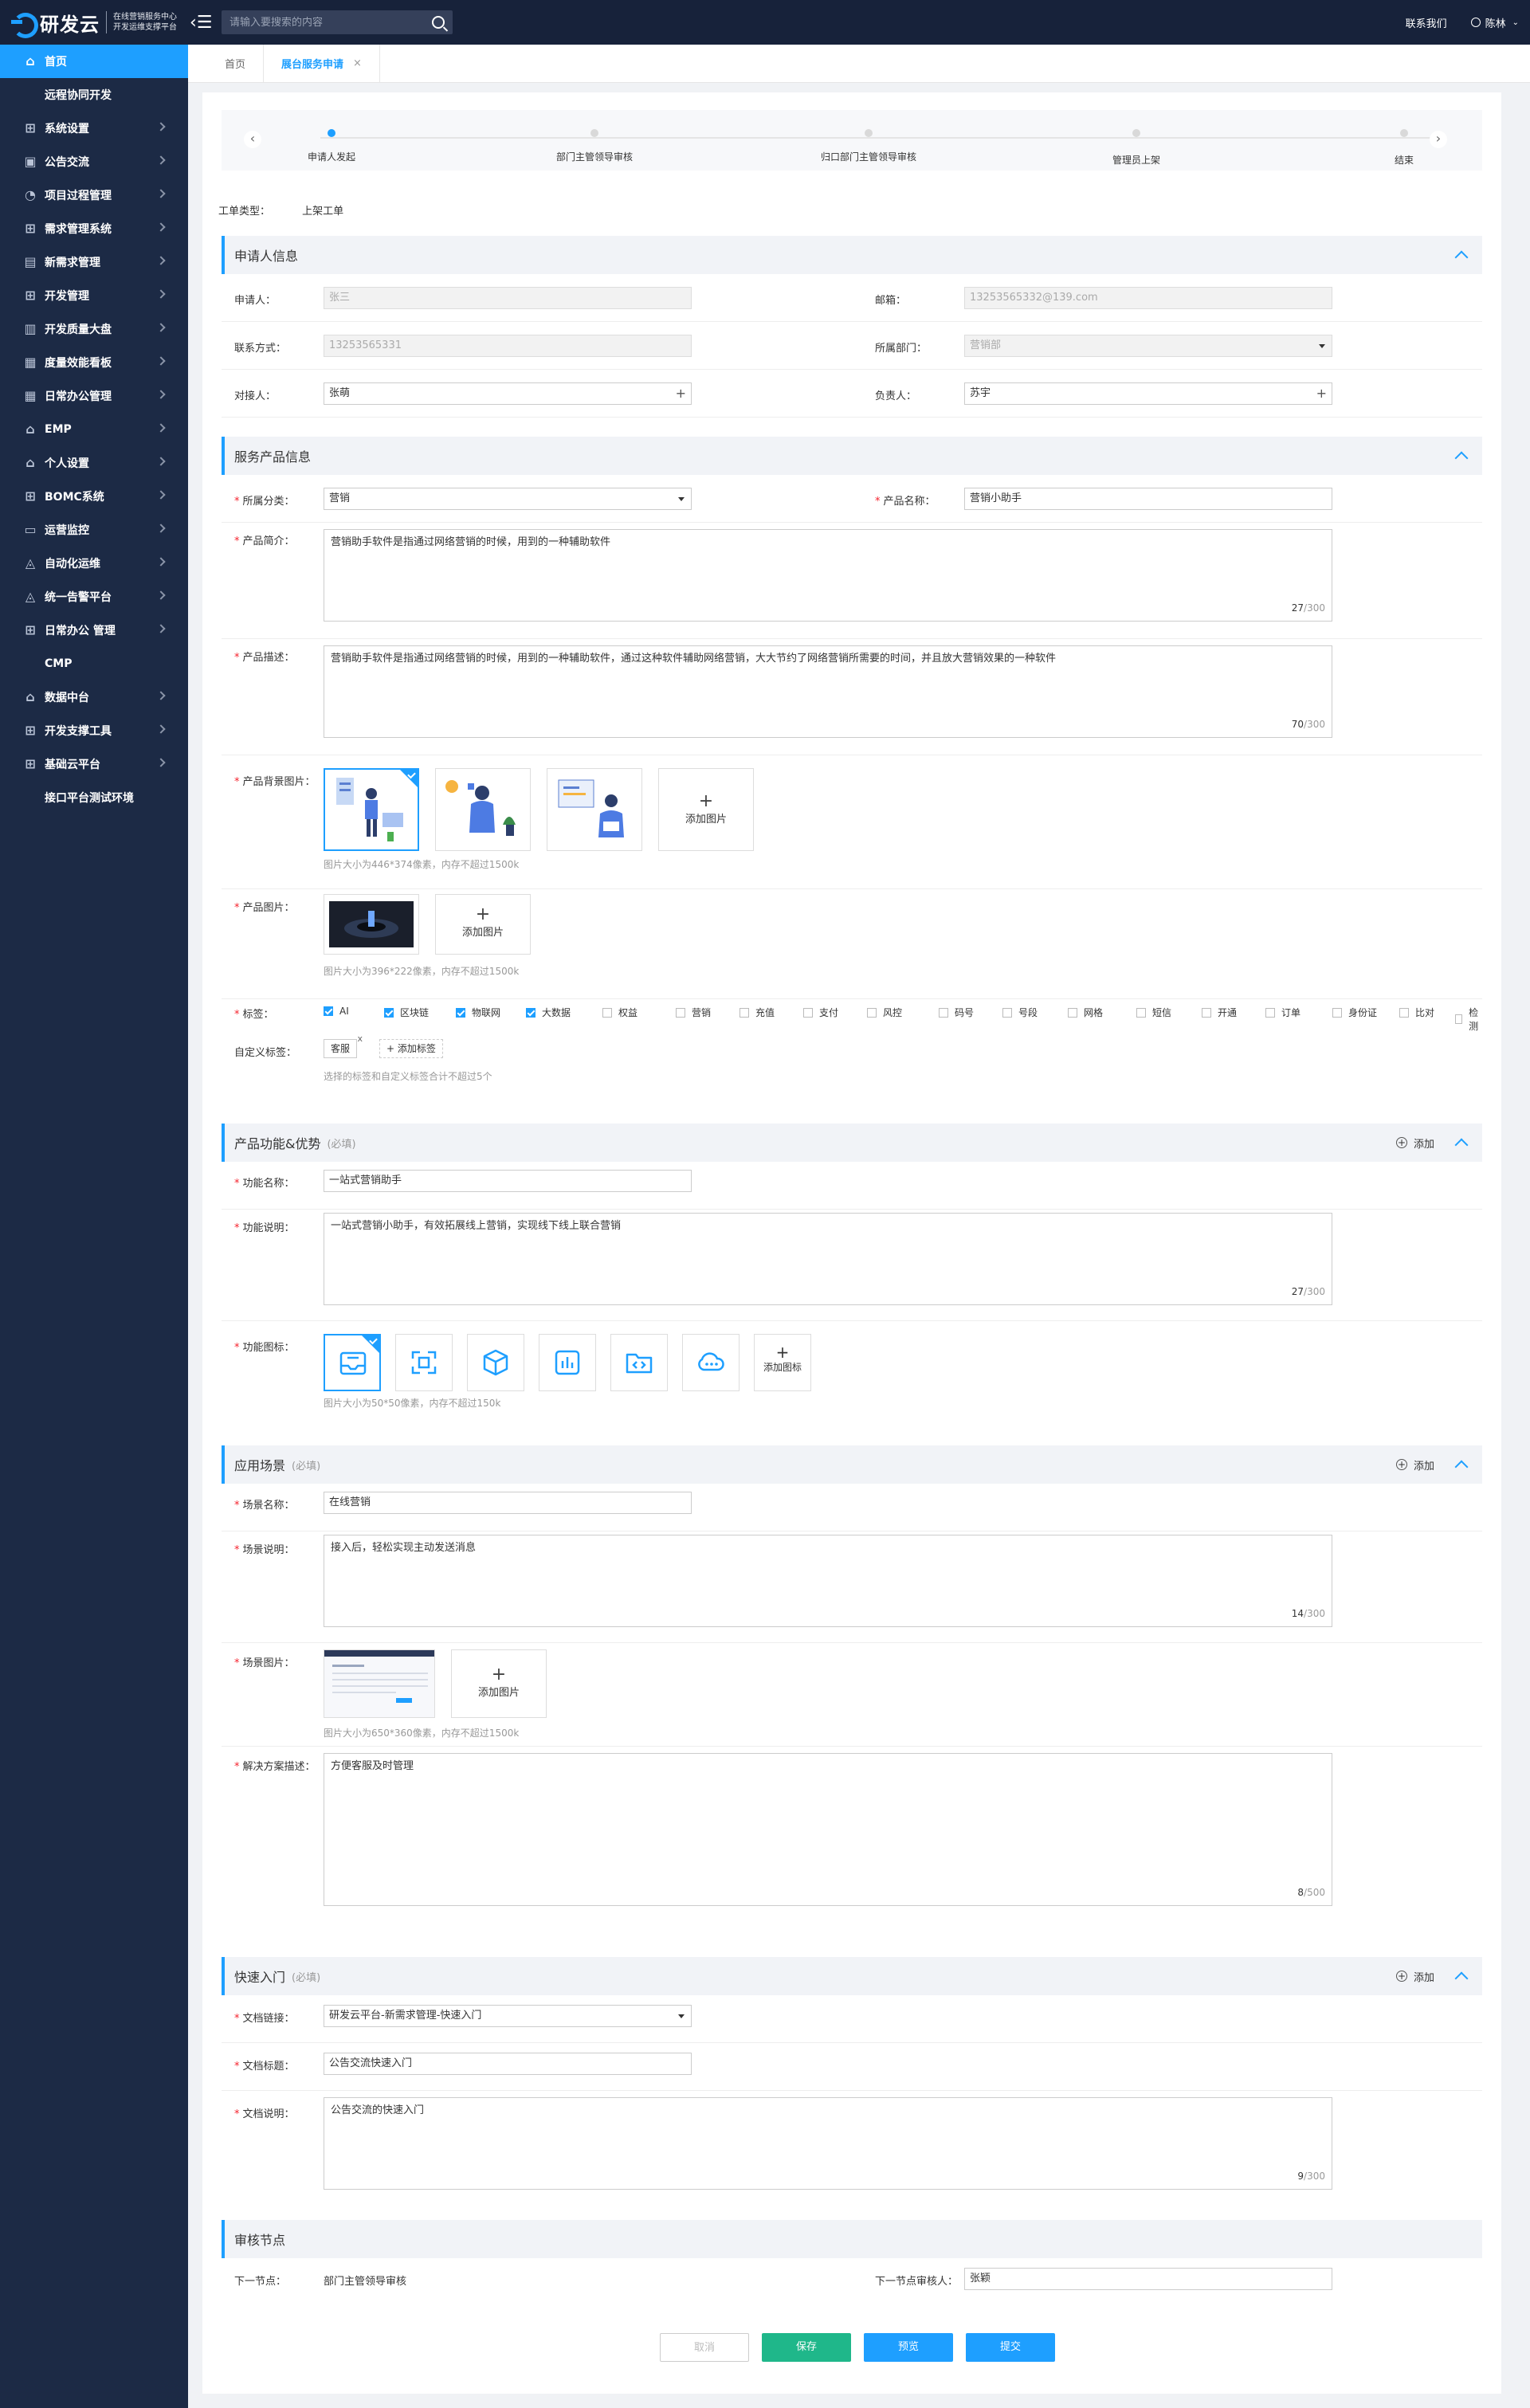  What do you see at coordinates (884, 1012) in the screenshot?
I see `tag-checkbox: 风控` at bounding box center [884, 1012].